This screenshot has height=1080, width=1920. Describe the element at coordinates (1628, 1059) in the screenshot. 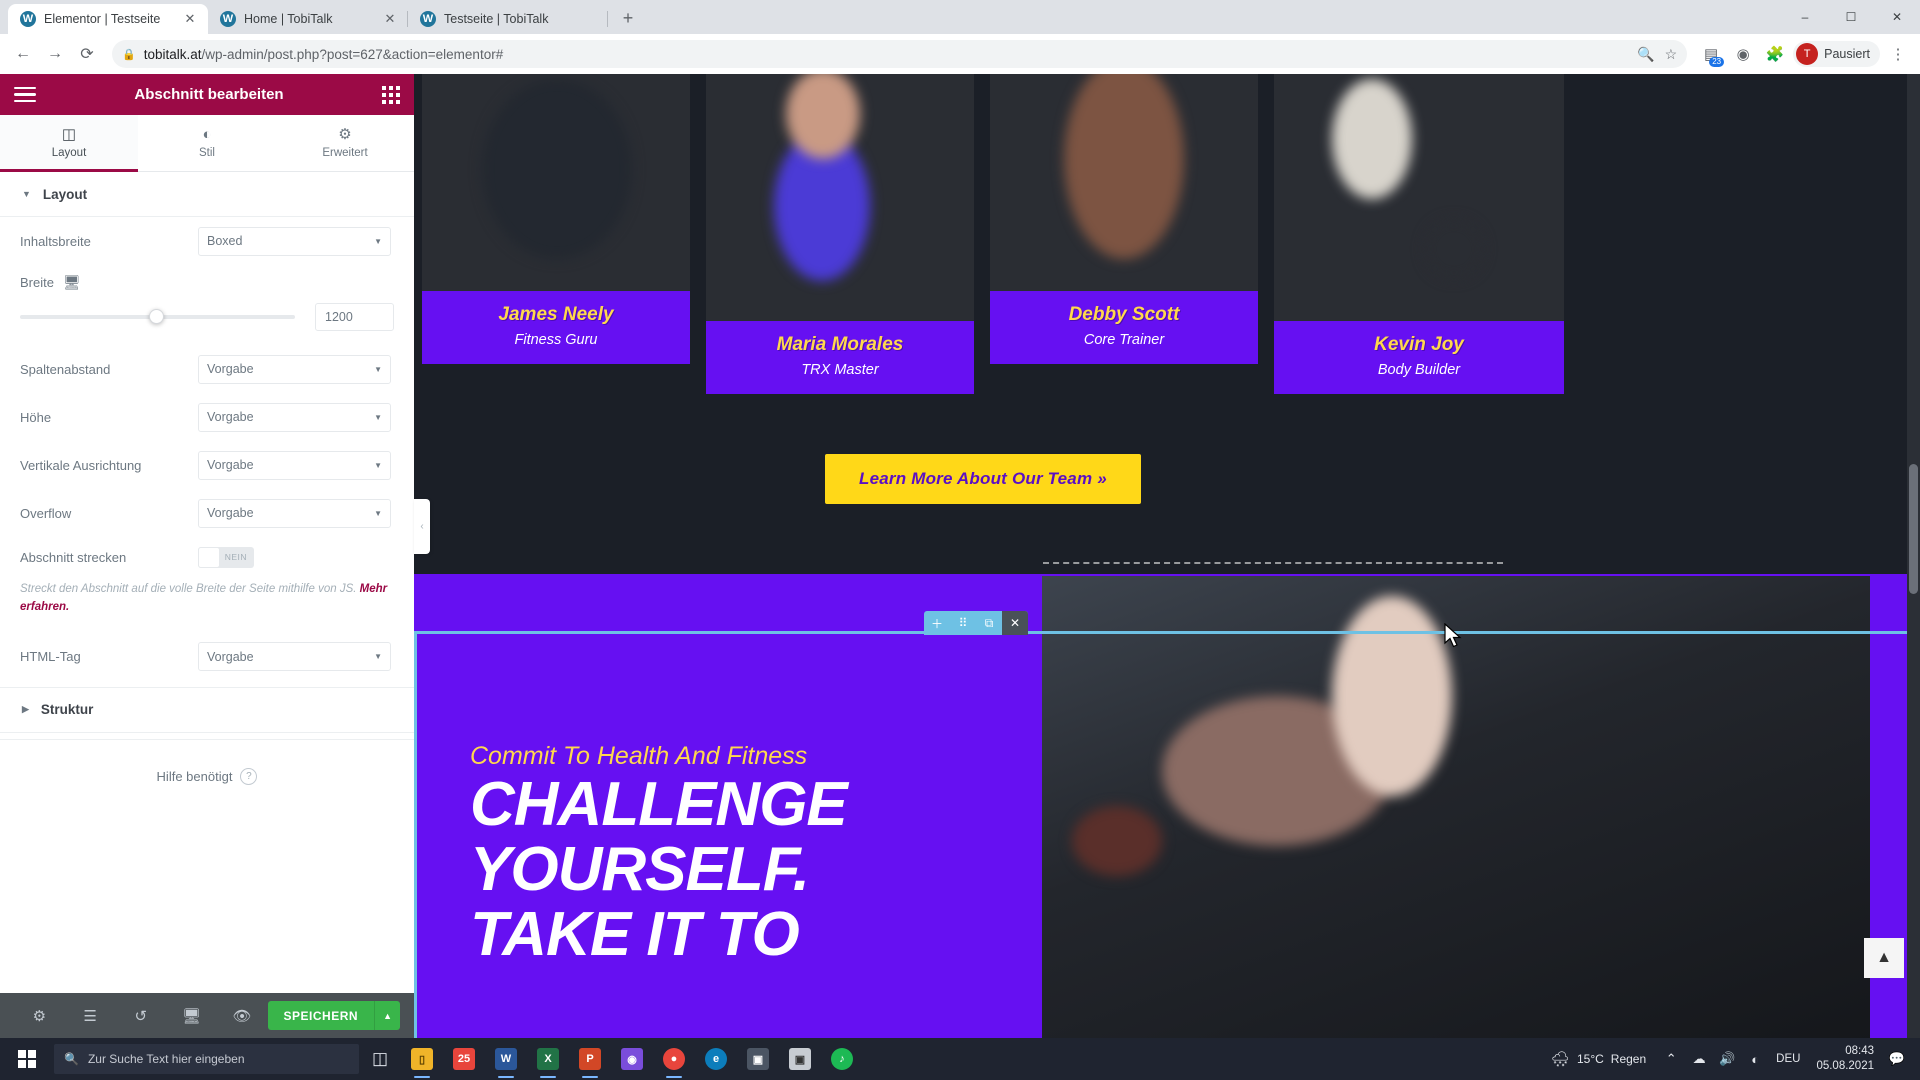

I see `weather-text: Regen` at that location.